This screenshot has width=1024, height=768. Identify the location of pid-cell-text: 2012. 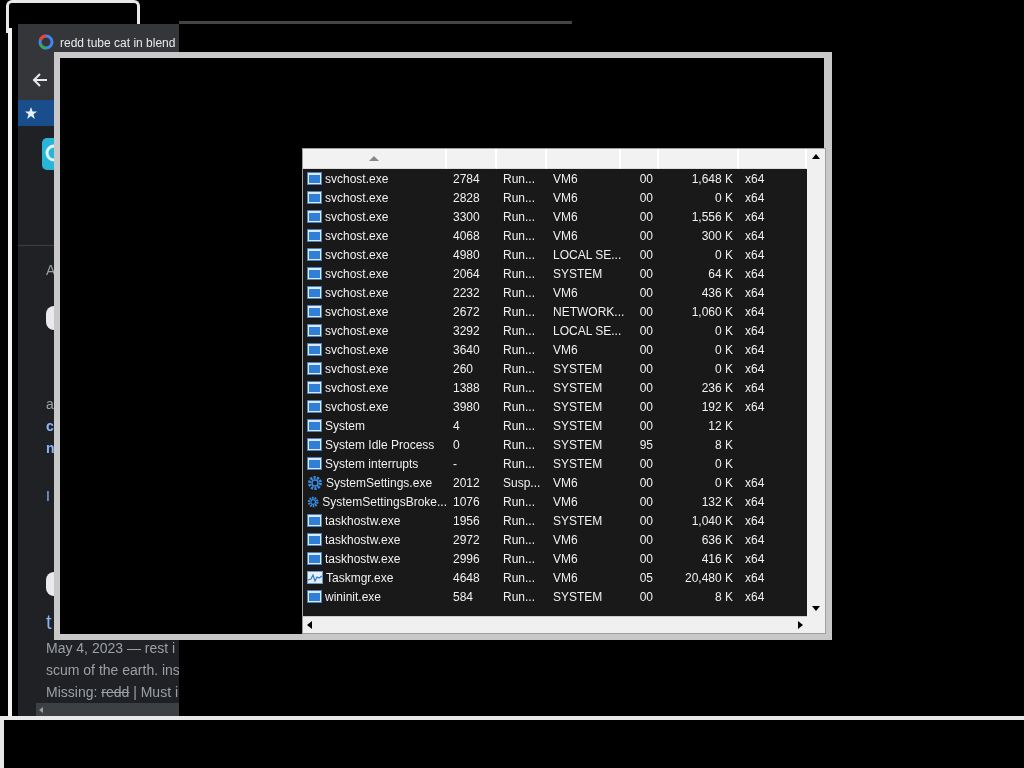
(466, 482).